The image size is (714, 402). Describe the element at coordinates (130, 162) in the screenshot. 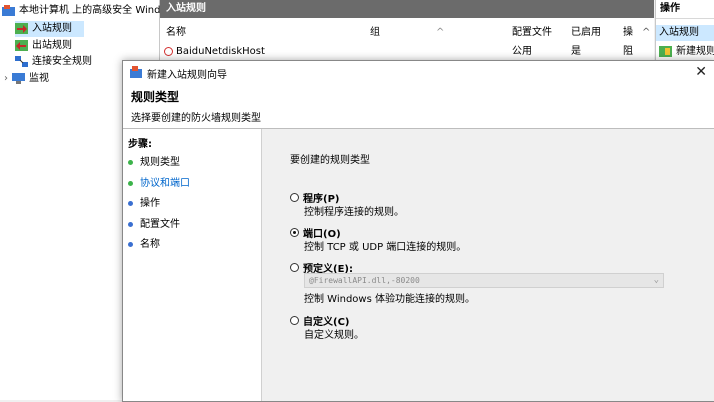

I see `step-done-icon` at that location.